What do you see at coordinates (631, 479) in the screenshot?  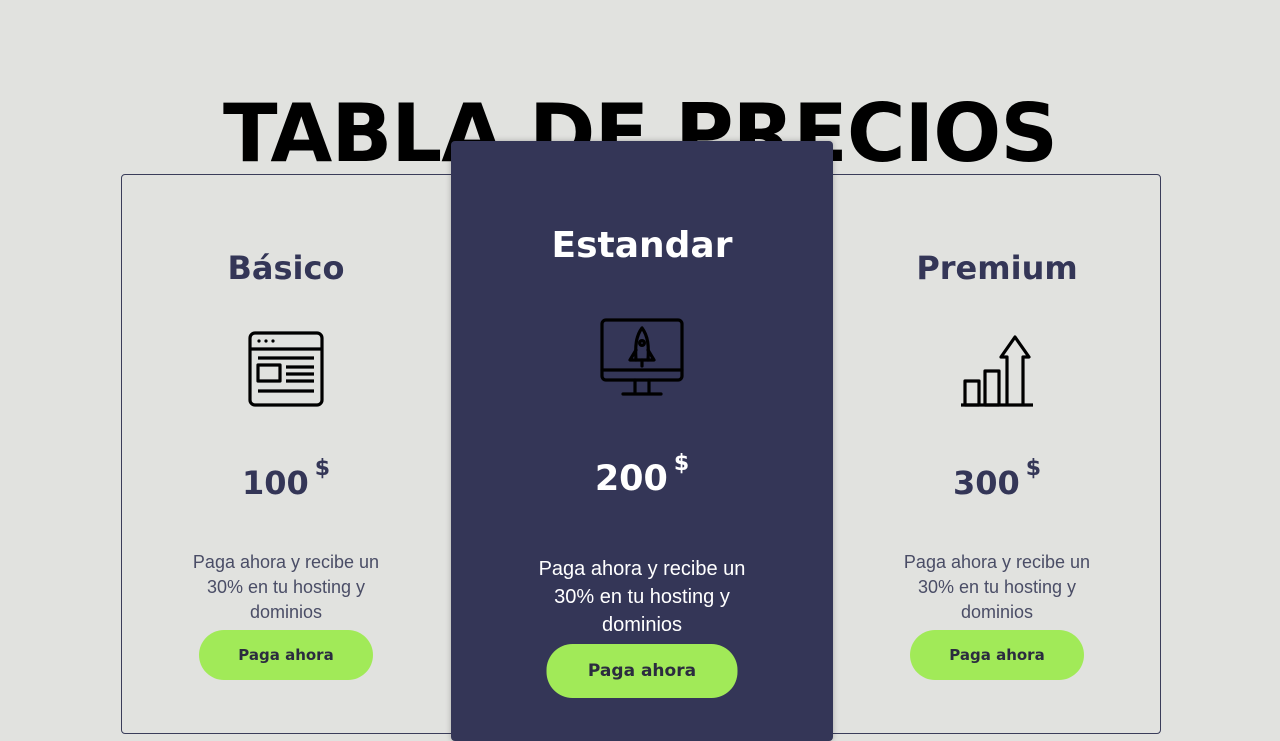 I see `price-value: 200` at bounding box center [631, 479].